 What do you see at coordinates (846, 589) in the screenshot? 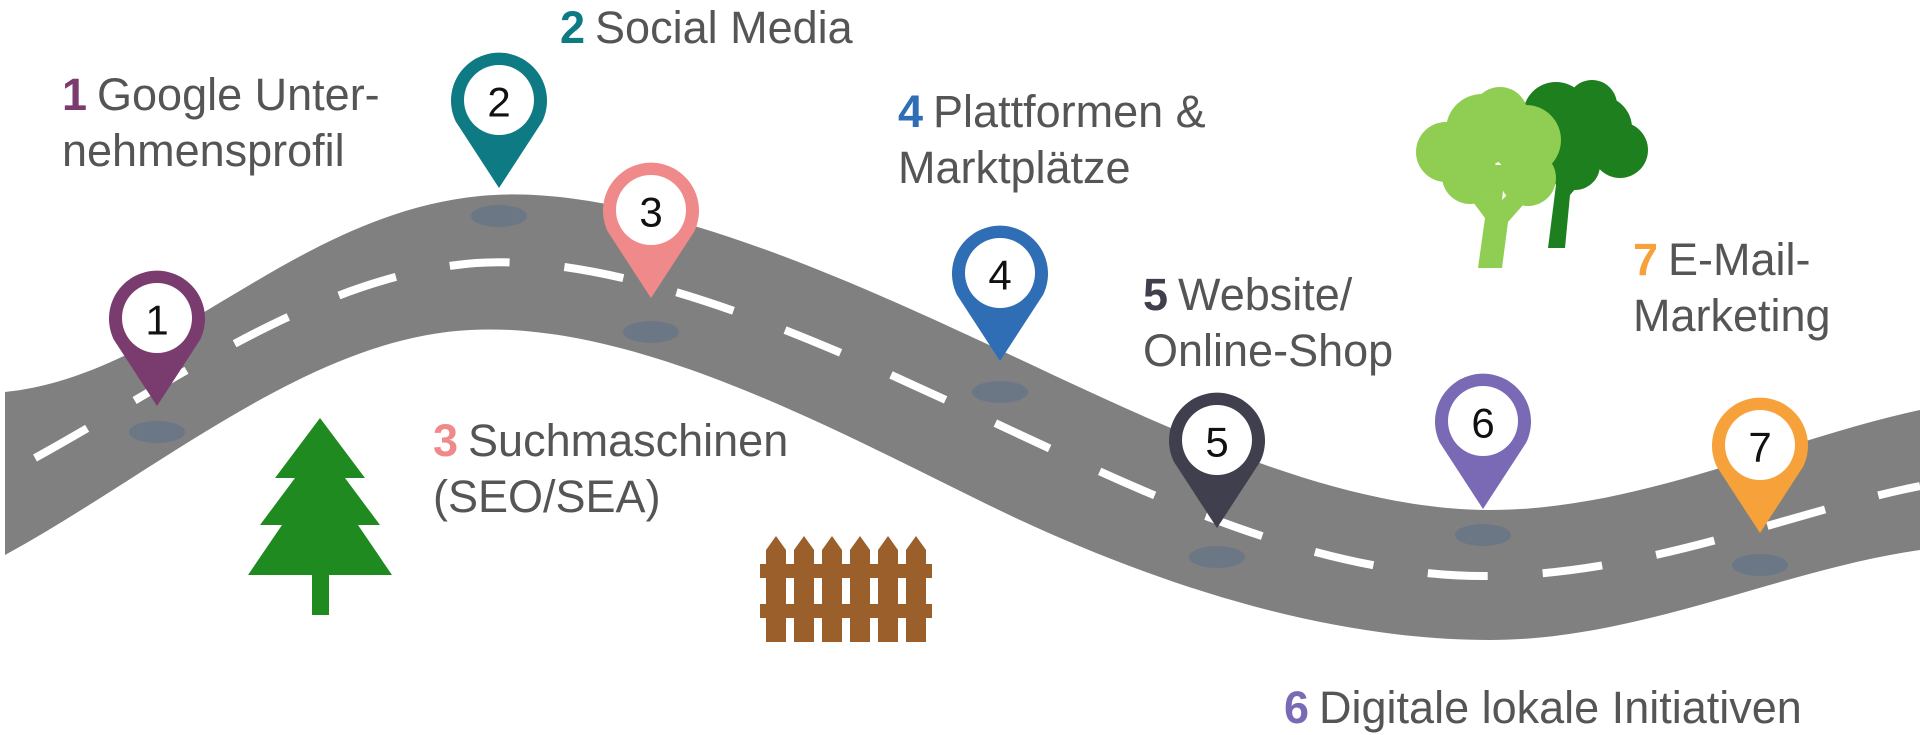
I see `wooden-fence-icon` at bounding box center [846, 589].